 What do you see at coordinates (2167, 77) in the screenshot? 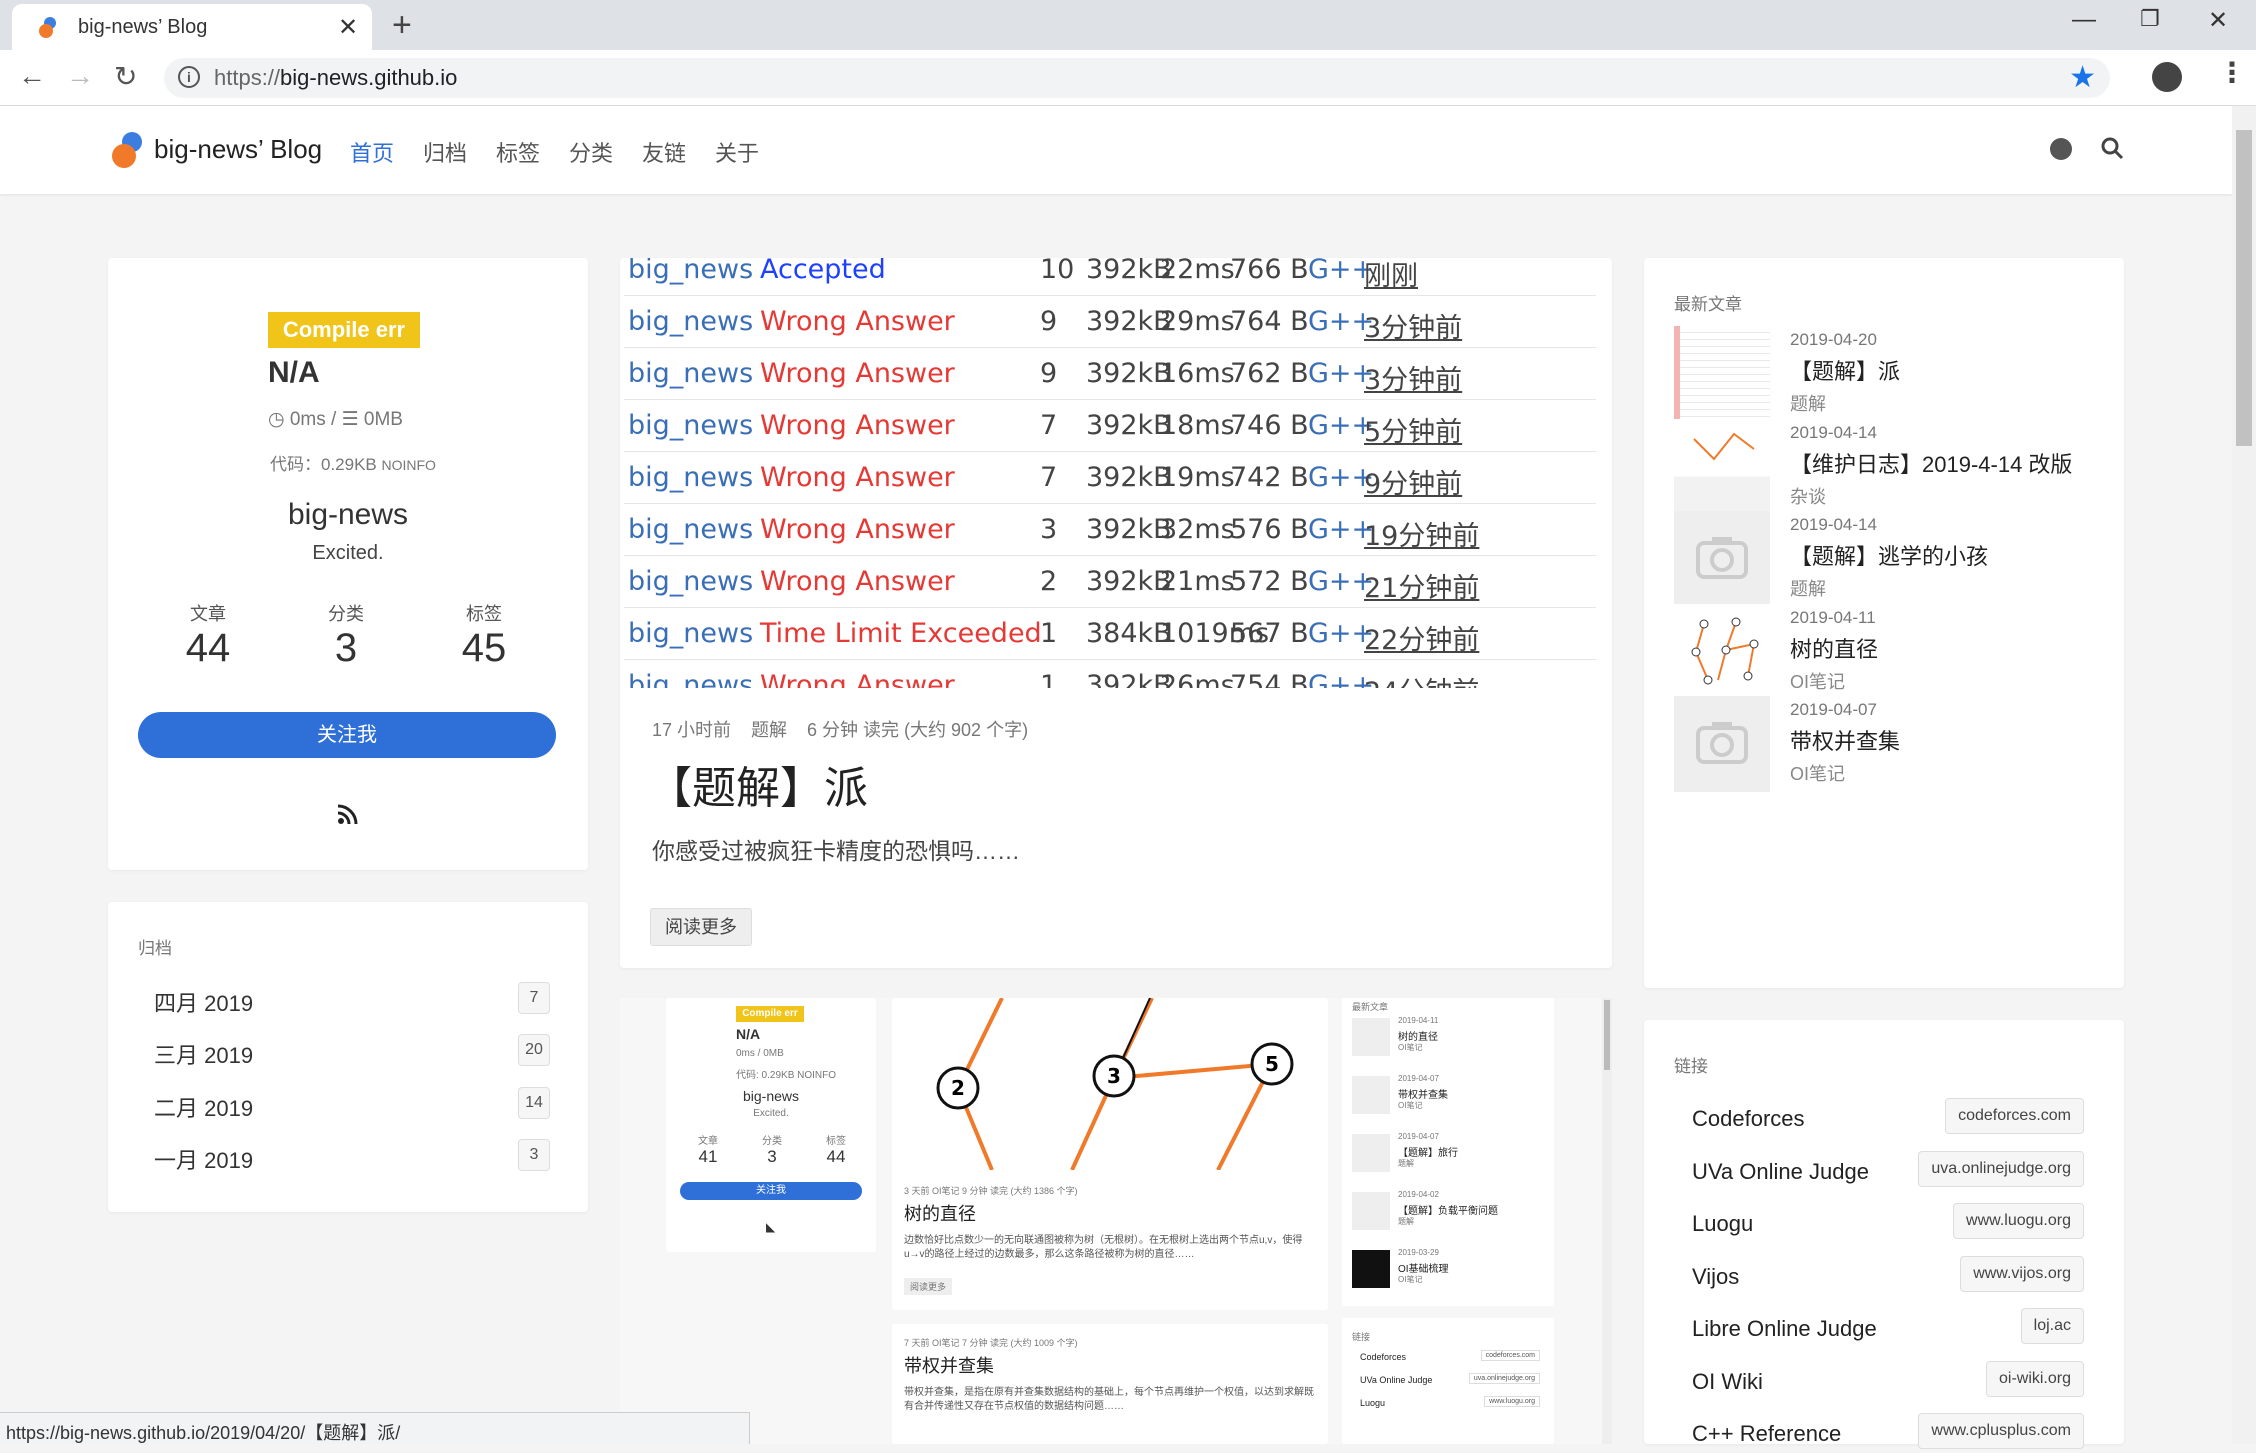
I see `account-icon` at bounding box center [2167, 77].